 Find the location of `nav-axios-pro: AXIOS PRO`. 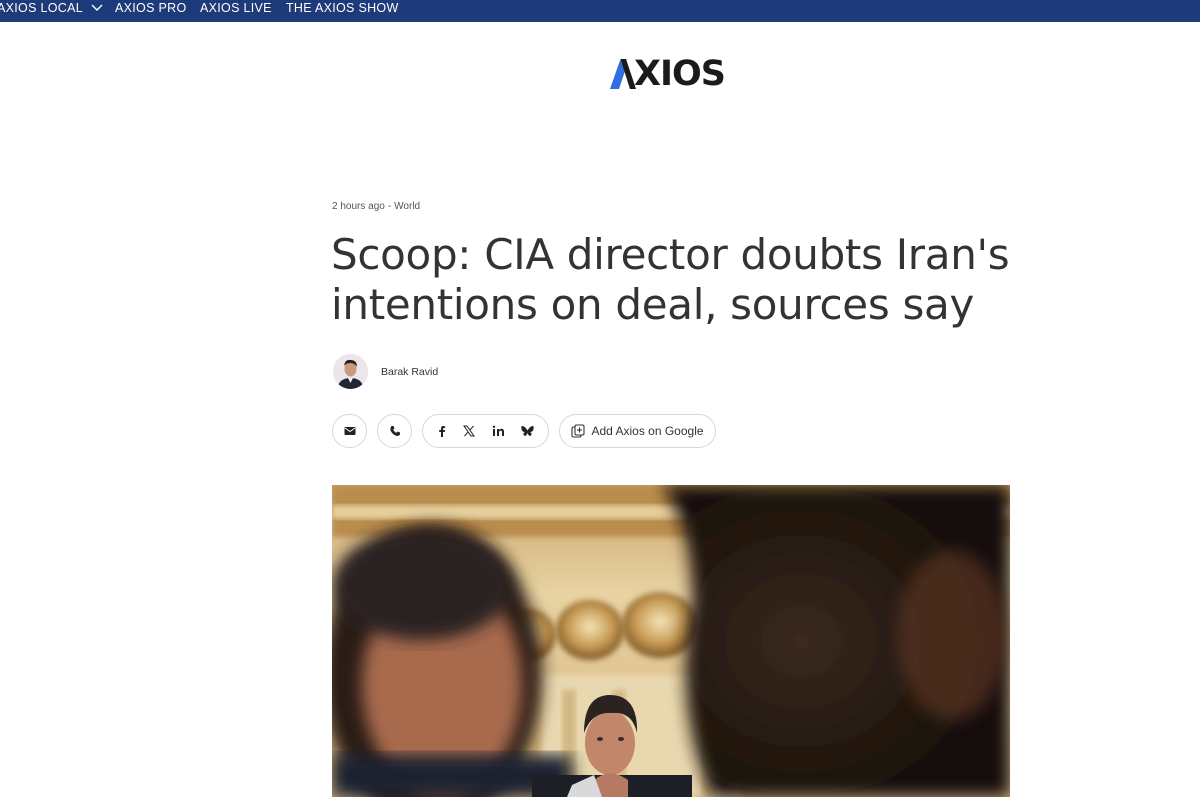

nav-axios-pro: AXIOS PRO is located at coordinates (150, 8).